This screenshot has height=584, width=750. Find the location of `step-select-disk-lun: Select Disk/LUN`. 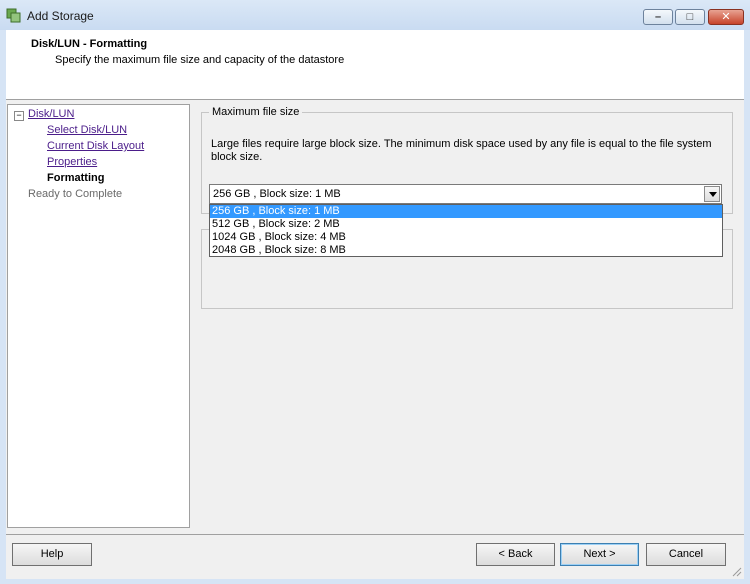

step-select-disk-lun: Select Disk/LUN is located at coordinates (87, 130).